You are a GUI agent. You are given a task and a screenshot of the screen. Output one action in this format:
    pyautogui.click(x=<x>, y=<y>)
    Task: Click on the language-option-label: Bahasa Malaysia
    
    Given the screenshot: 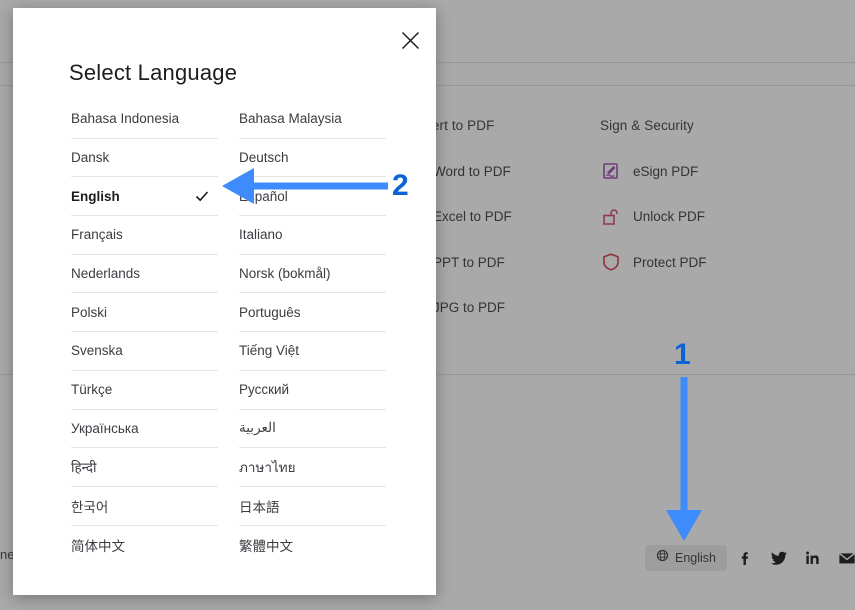 What is the action you would take?
    pyautogui.click(x=290, y=119)
    